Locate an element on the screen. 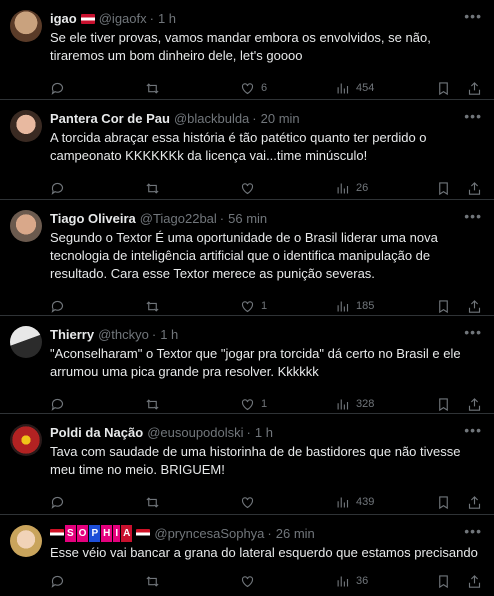 This screenshot has width=494, height=596. timestamp: 20 min is located at coordinates (280, 118).